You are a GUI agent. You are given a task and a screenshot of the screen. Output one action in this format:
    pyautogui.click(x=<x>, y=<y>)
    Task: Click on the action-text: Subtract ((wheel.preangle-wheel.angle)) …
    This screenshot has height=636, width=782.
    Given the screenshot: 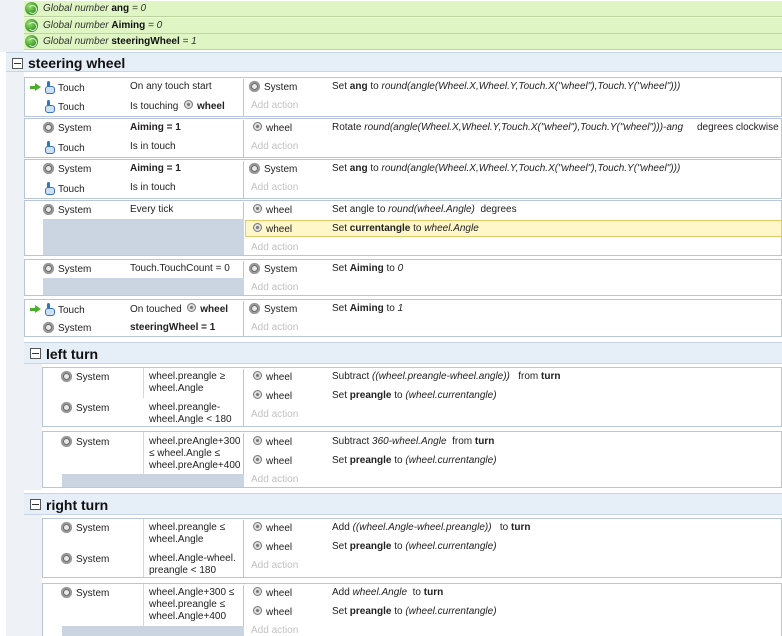 What is the action you would take?
    pyautogui.click(x=446, y=376)
    